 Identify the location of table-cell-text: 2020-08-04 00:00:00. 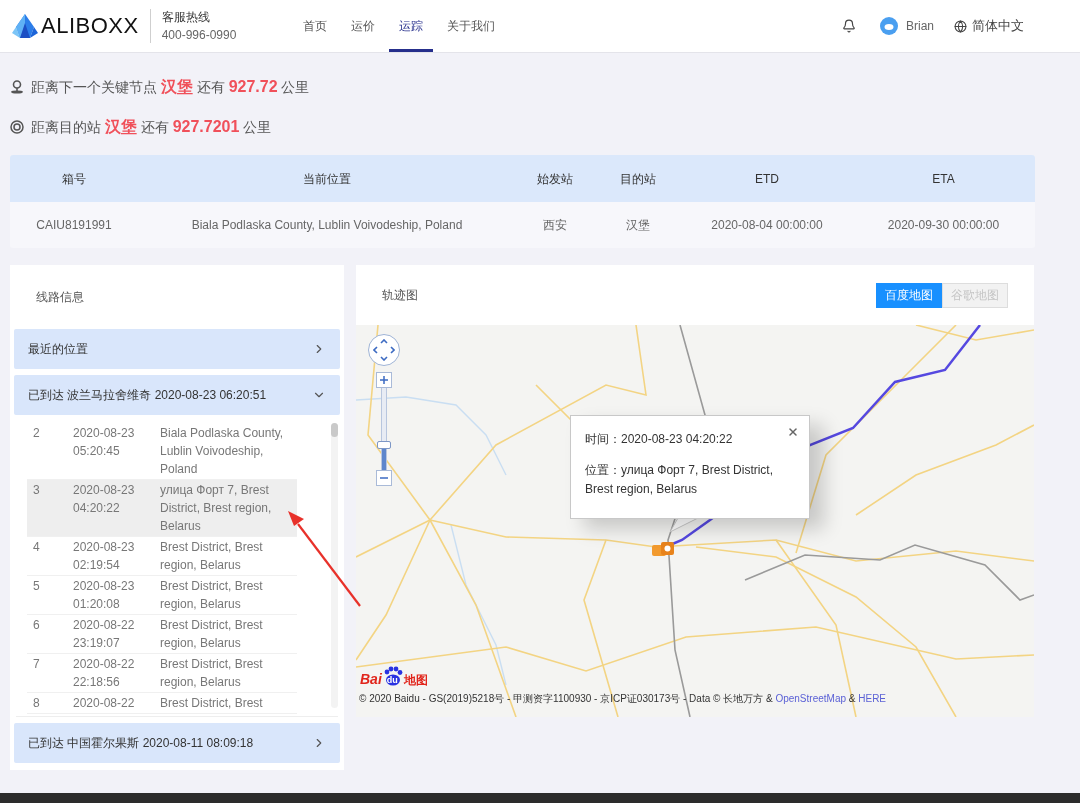
(767, 225).